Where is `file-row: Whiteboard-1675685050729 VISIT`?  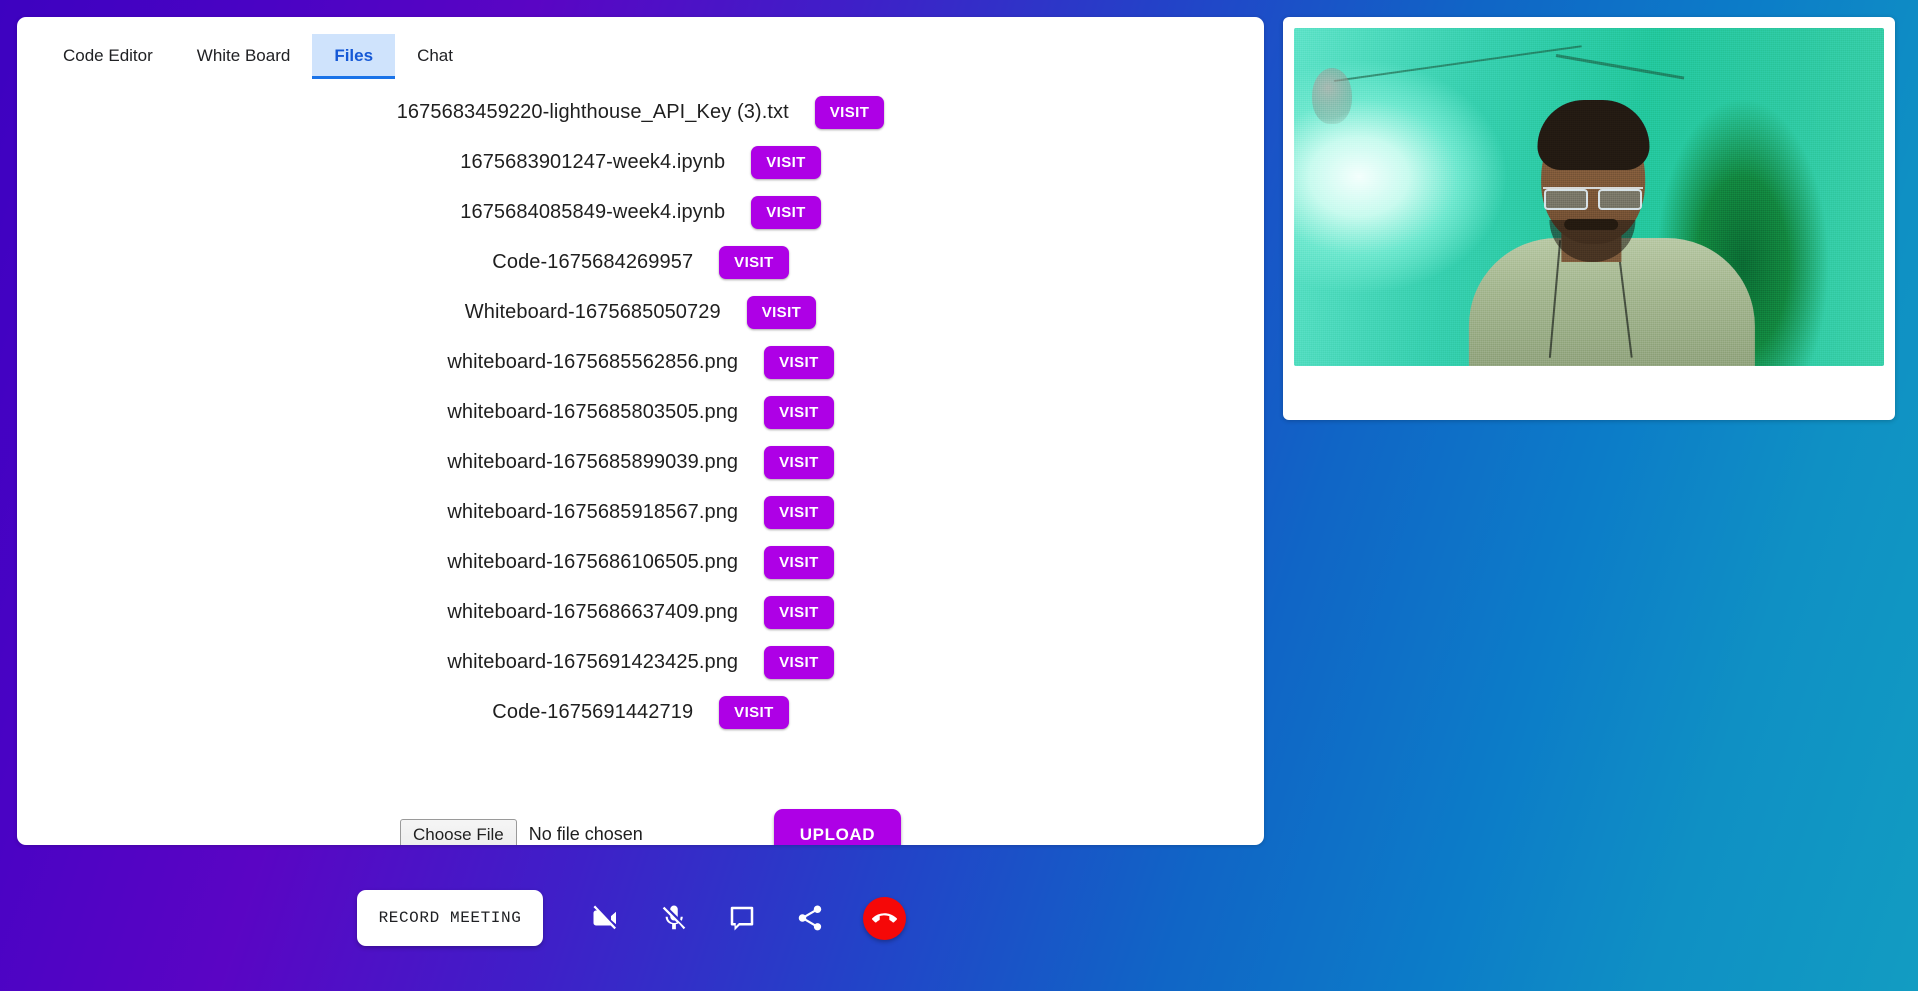 file-row: Whiteboard-1675685050729 VISIT is located at coordinates (640, 312).